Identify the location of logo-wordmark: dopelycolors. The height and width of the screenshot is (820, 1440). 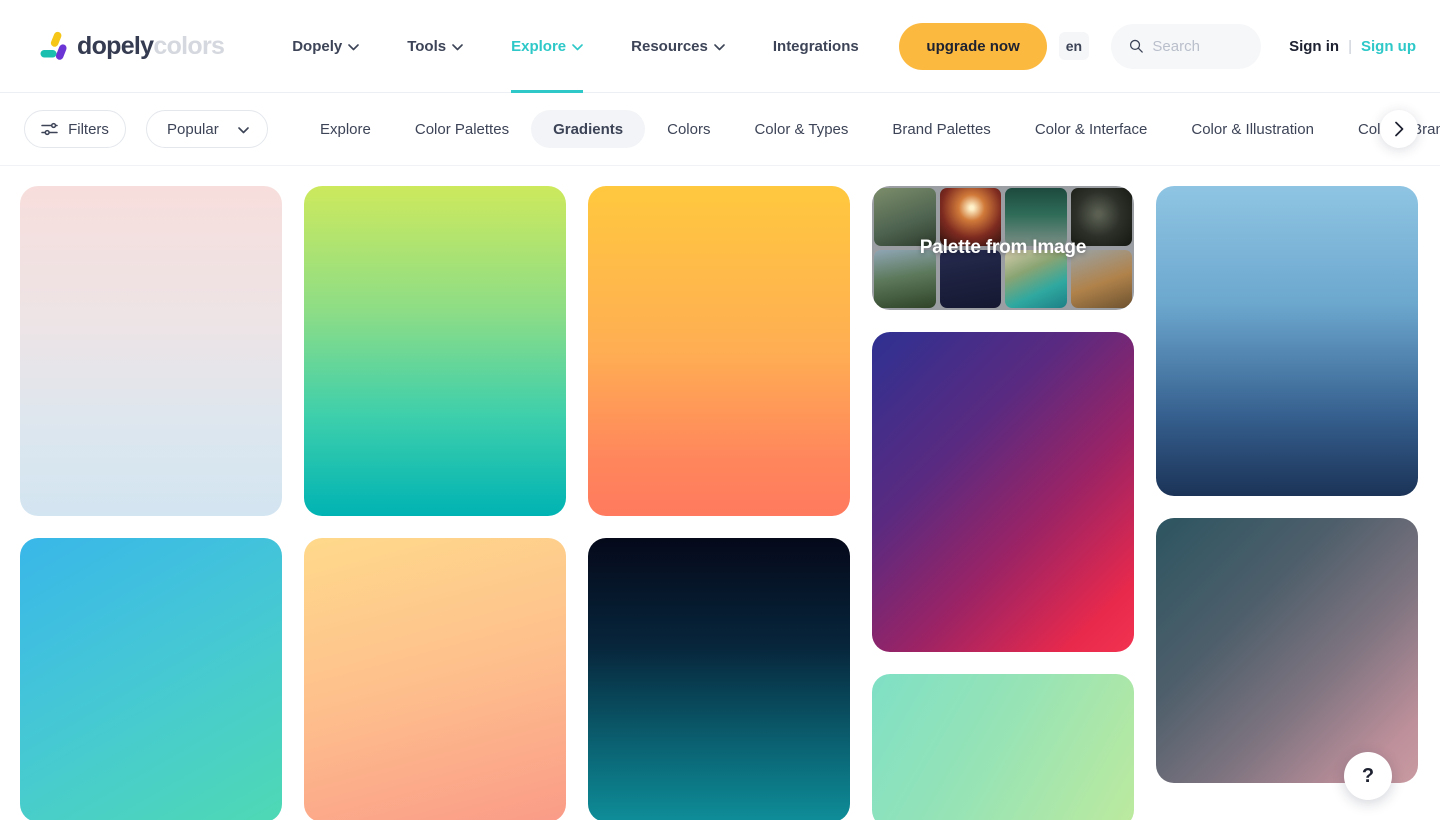
(151, 45).